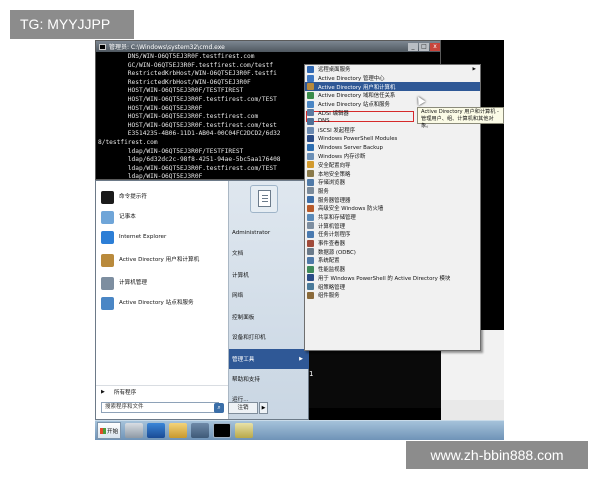 Image resolution: width=600 pixels, height=480 pixels. Describe the element at coordinates (392, 95) in the screenshot. I see `admin-tool-item: Active Directory 域和信任关系` at that location.